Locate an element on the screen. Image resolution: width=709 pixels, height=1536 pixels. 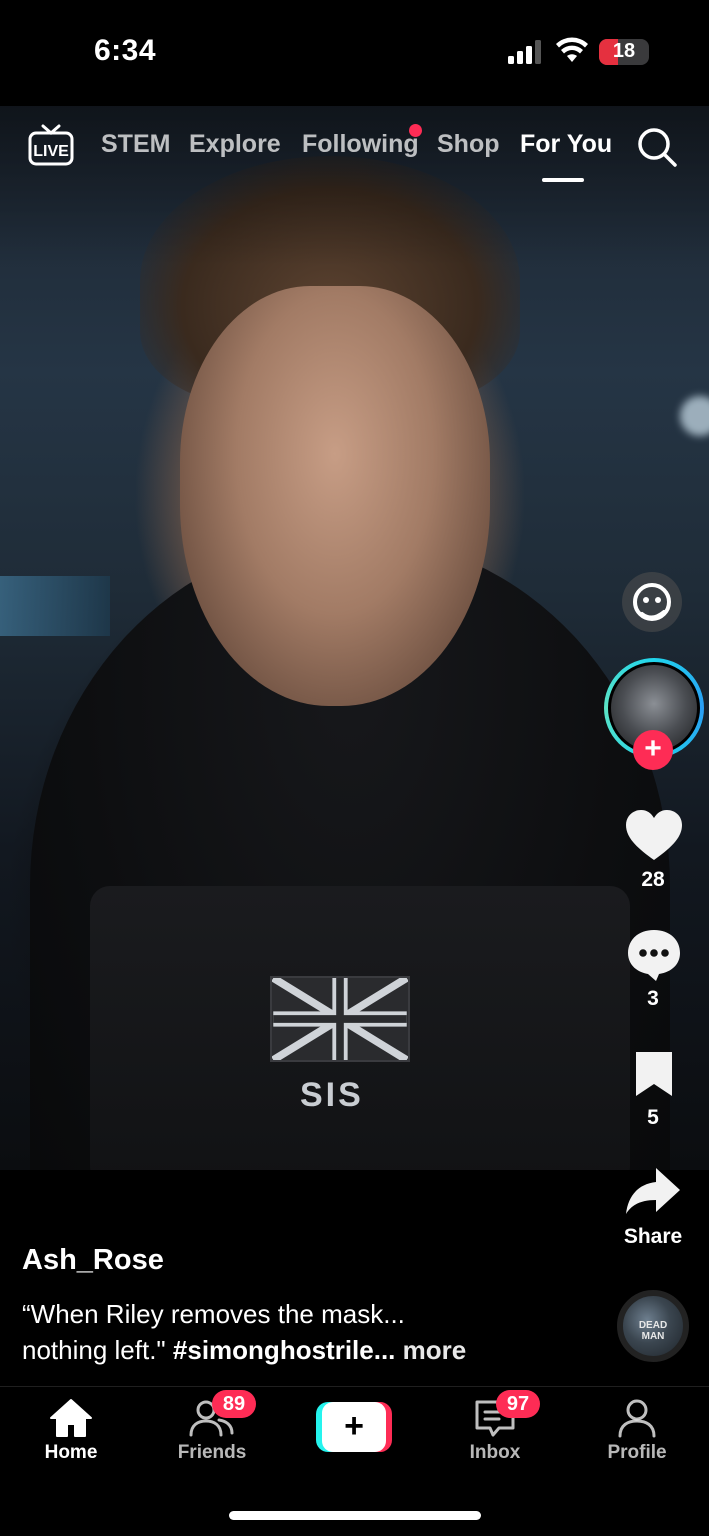
tab-home: Home is located at coordinates (71, 1431).